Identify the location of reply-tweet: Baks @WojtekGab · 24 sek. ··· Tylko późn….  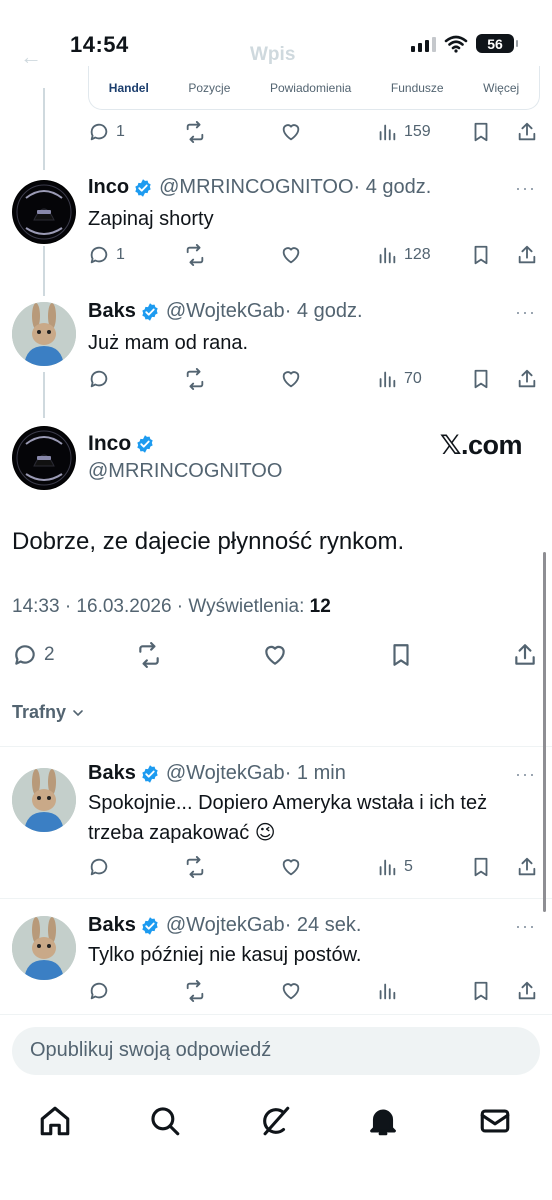
(276, 960).